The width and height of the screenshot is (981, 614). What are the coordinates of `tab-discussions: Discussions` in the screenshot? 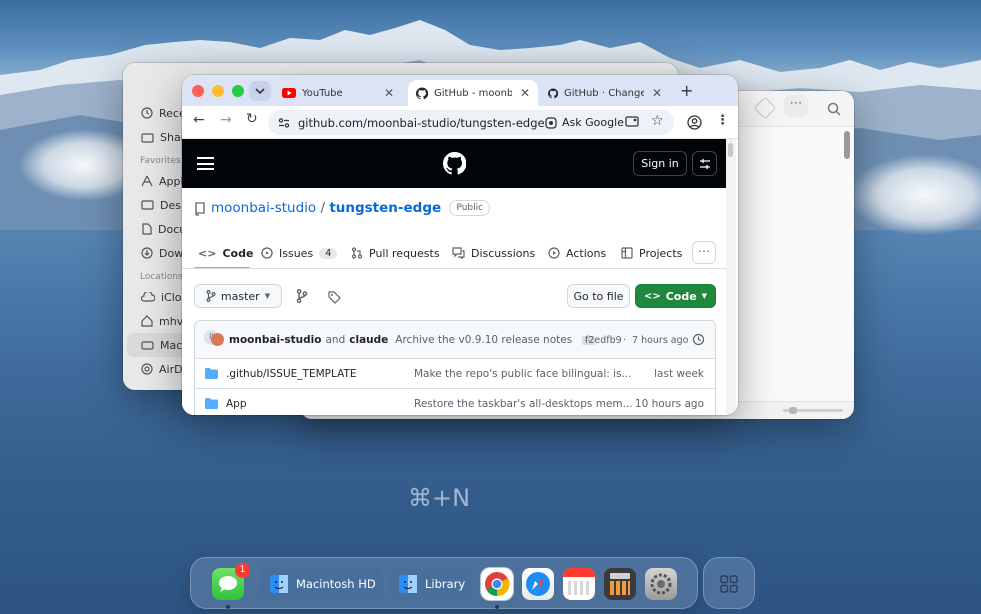 It's located at (493, 253).